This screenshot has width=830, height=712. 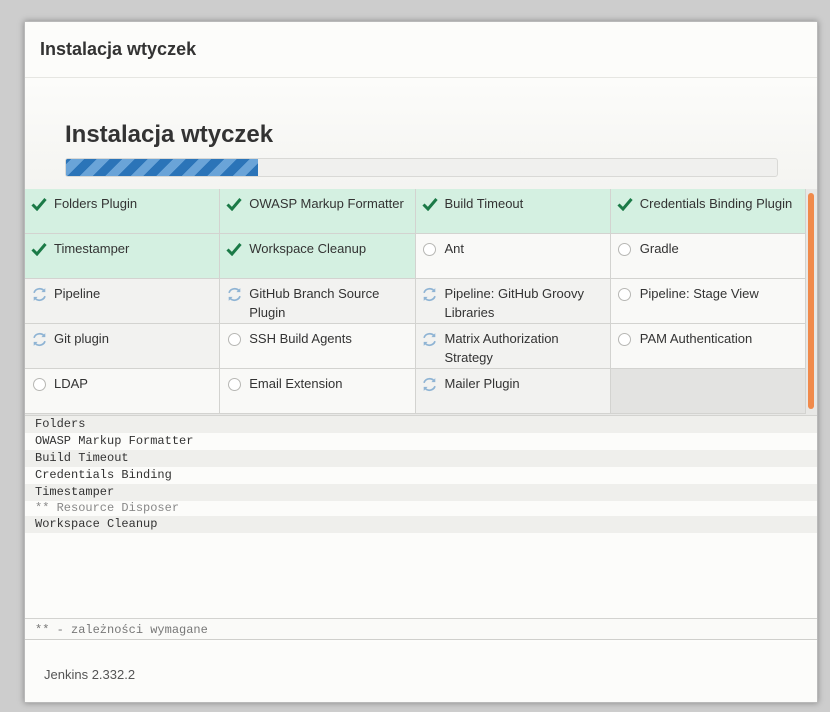 What do you see at coordinates (314, 303) in the screenshot?
I see `plugin-name: GitHub Branch Source Plugin` at bounding box center [314, 303].